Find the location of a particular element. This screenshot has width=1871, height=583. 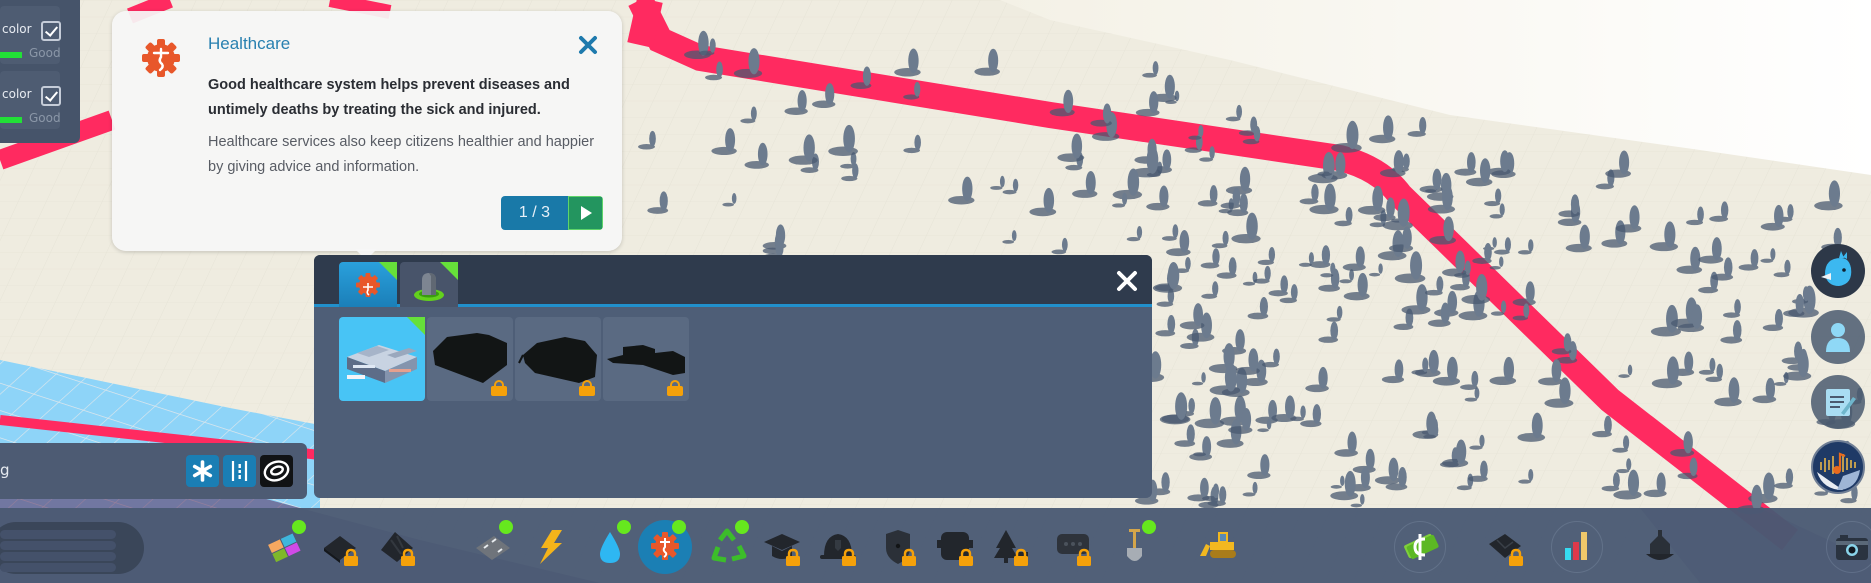

toolbar-item-education is located at coordinates (782, 546).